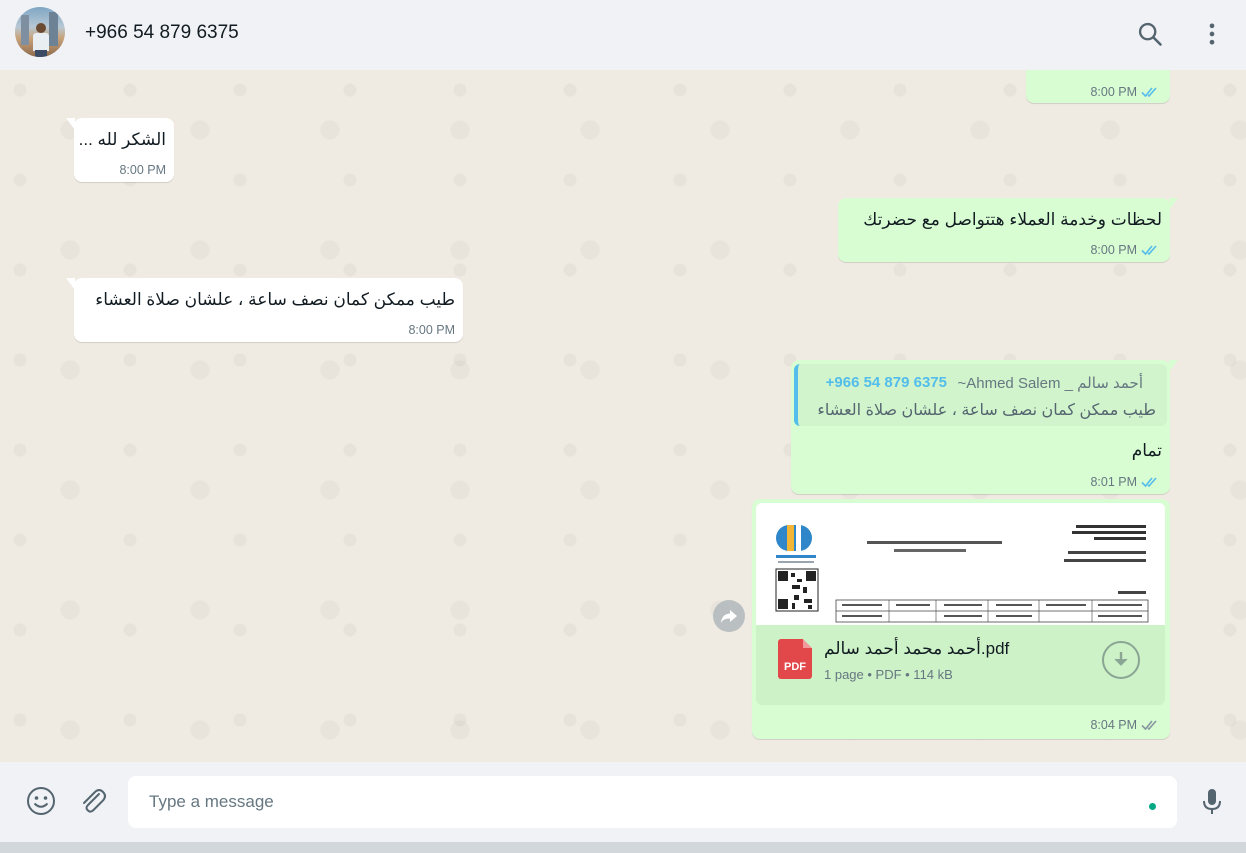 The width and height of the screenshot is (1246, 853). I want to click on download-button, so click(1121, 660).